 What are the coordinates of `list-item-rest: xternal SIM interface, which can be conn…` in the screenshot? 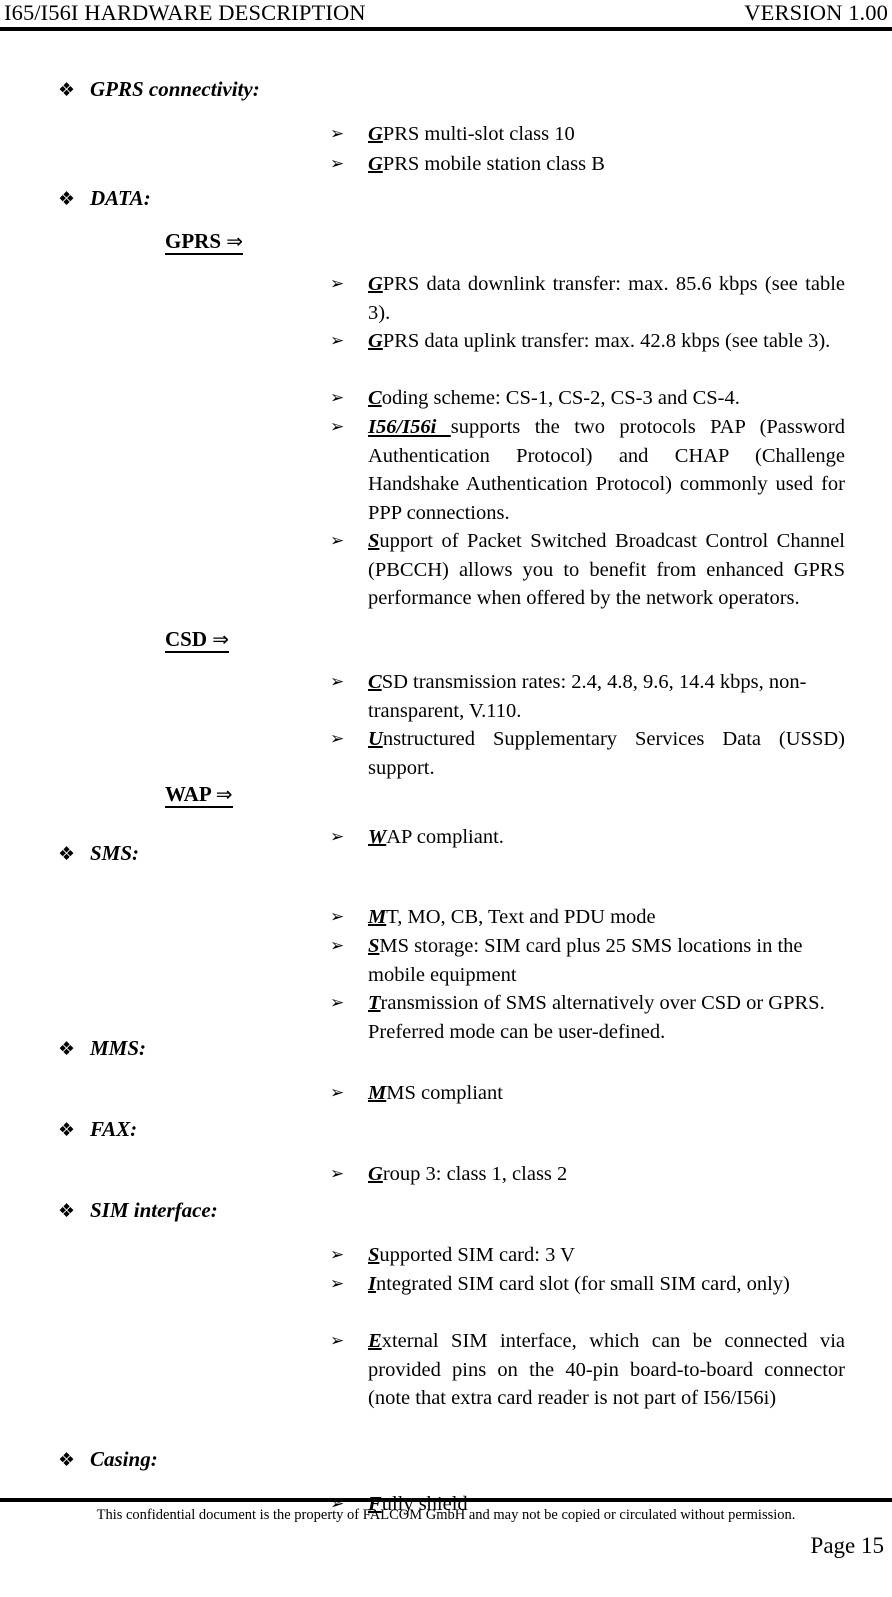 It's located at (606, 1369).